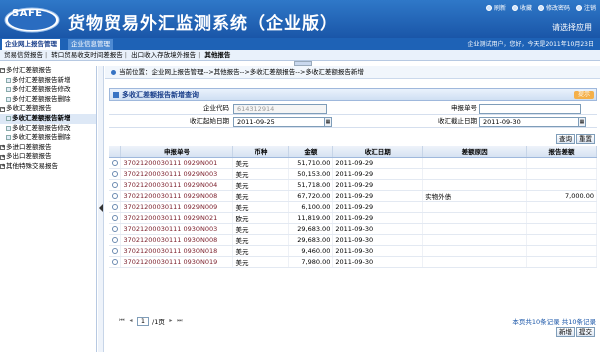 This screenshot has height=352, width=600. Describe the element at coordinates (31, 44) in the screenshot. I see `tab-online-report: 企业网上报告管理` at that location.